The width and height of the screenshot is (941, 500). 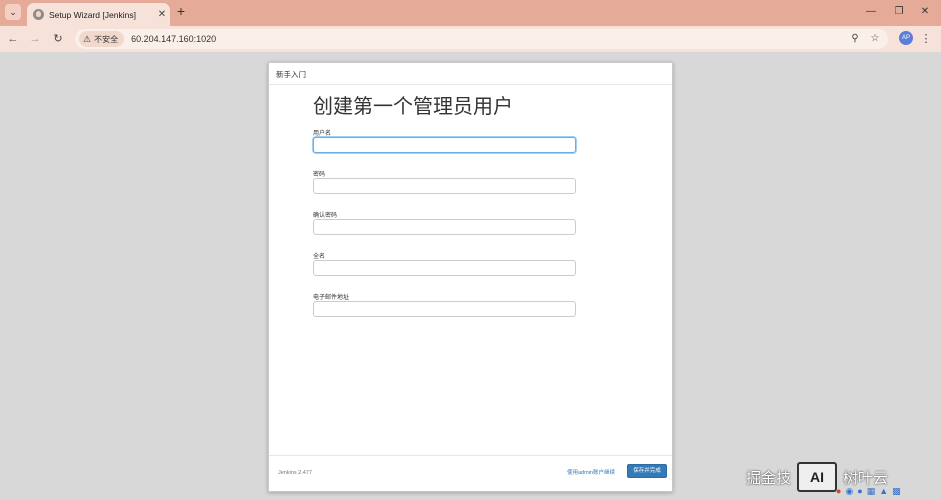 I want to click on tab-title: Setup Wizard [Jenkins], so click(x=92, y=14).